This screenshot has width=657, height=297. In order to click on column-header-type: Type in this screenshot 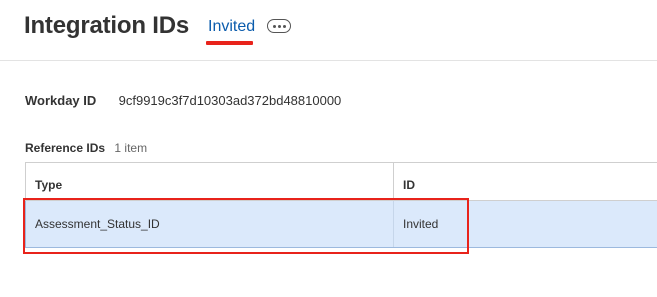, I will do `click(209, 181)`.